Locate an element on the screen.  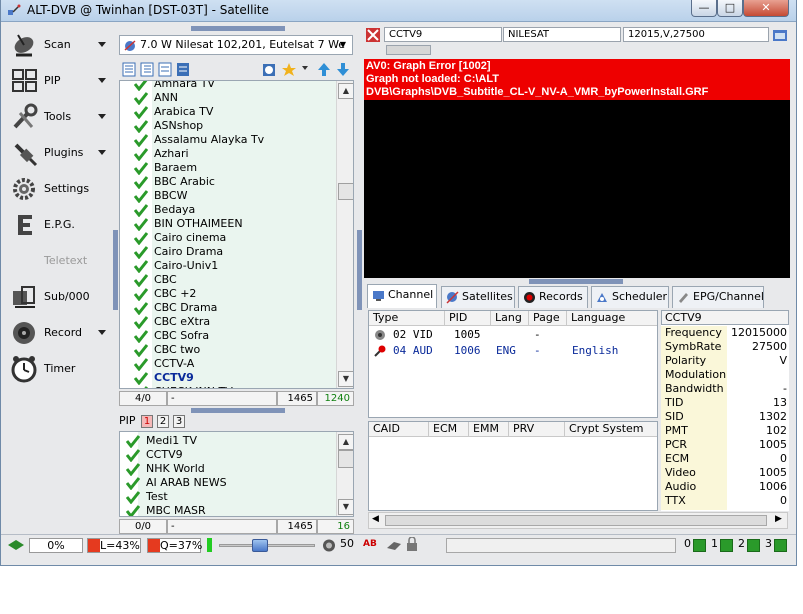
channel-list-item: Amnara TV is located at coordinates (228, 86).